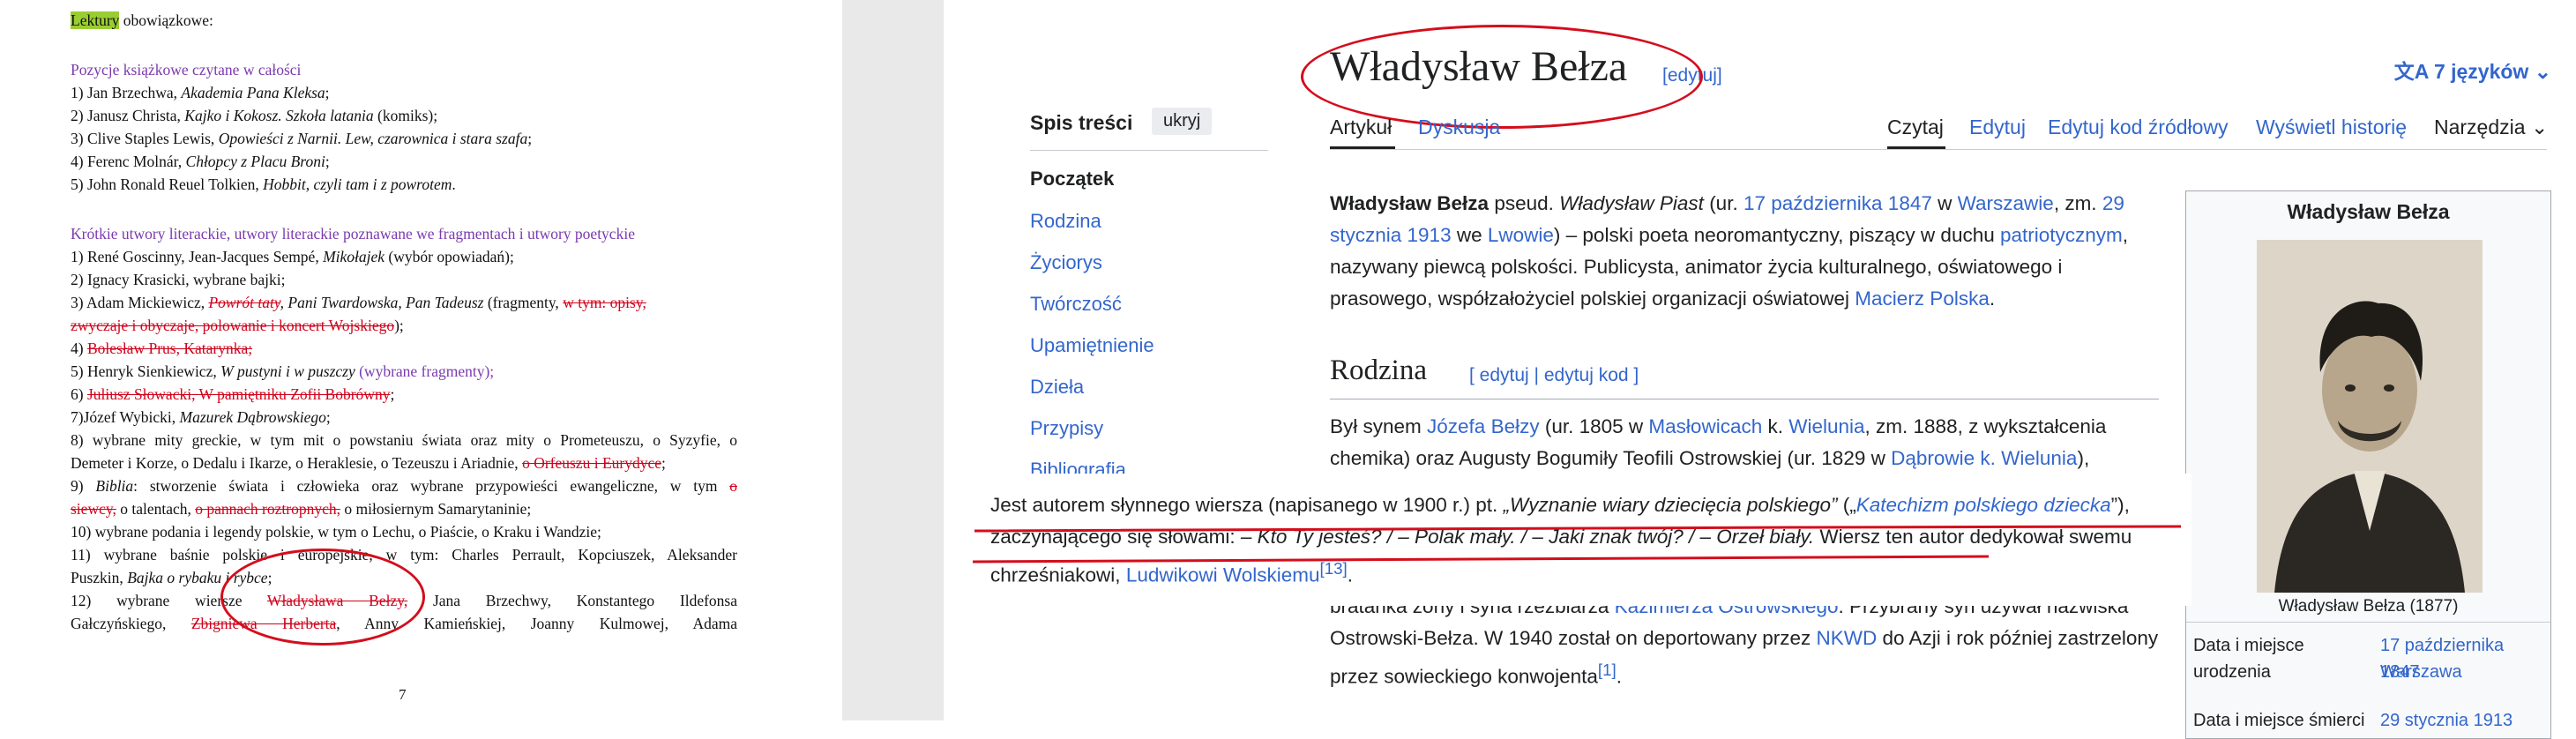  I want to click on tab-edit: Edytuj, so click(1997, 128).